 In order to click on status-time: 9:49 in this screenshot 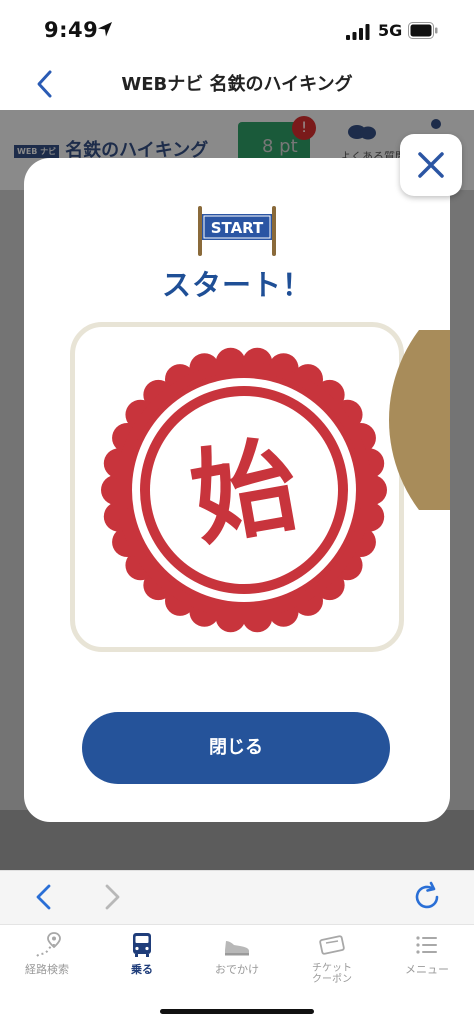, I will do `click(71, 30)`.